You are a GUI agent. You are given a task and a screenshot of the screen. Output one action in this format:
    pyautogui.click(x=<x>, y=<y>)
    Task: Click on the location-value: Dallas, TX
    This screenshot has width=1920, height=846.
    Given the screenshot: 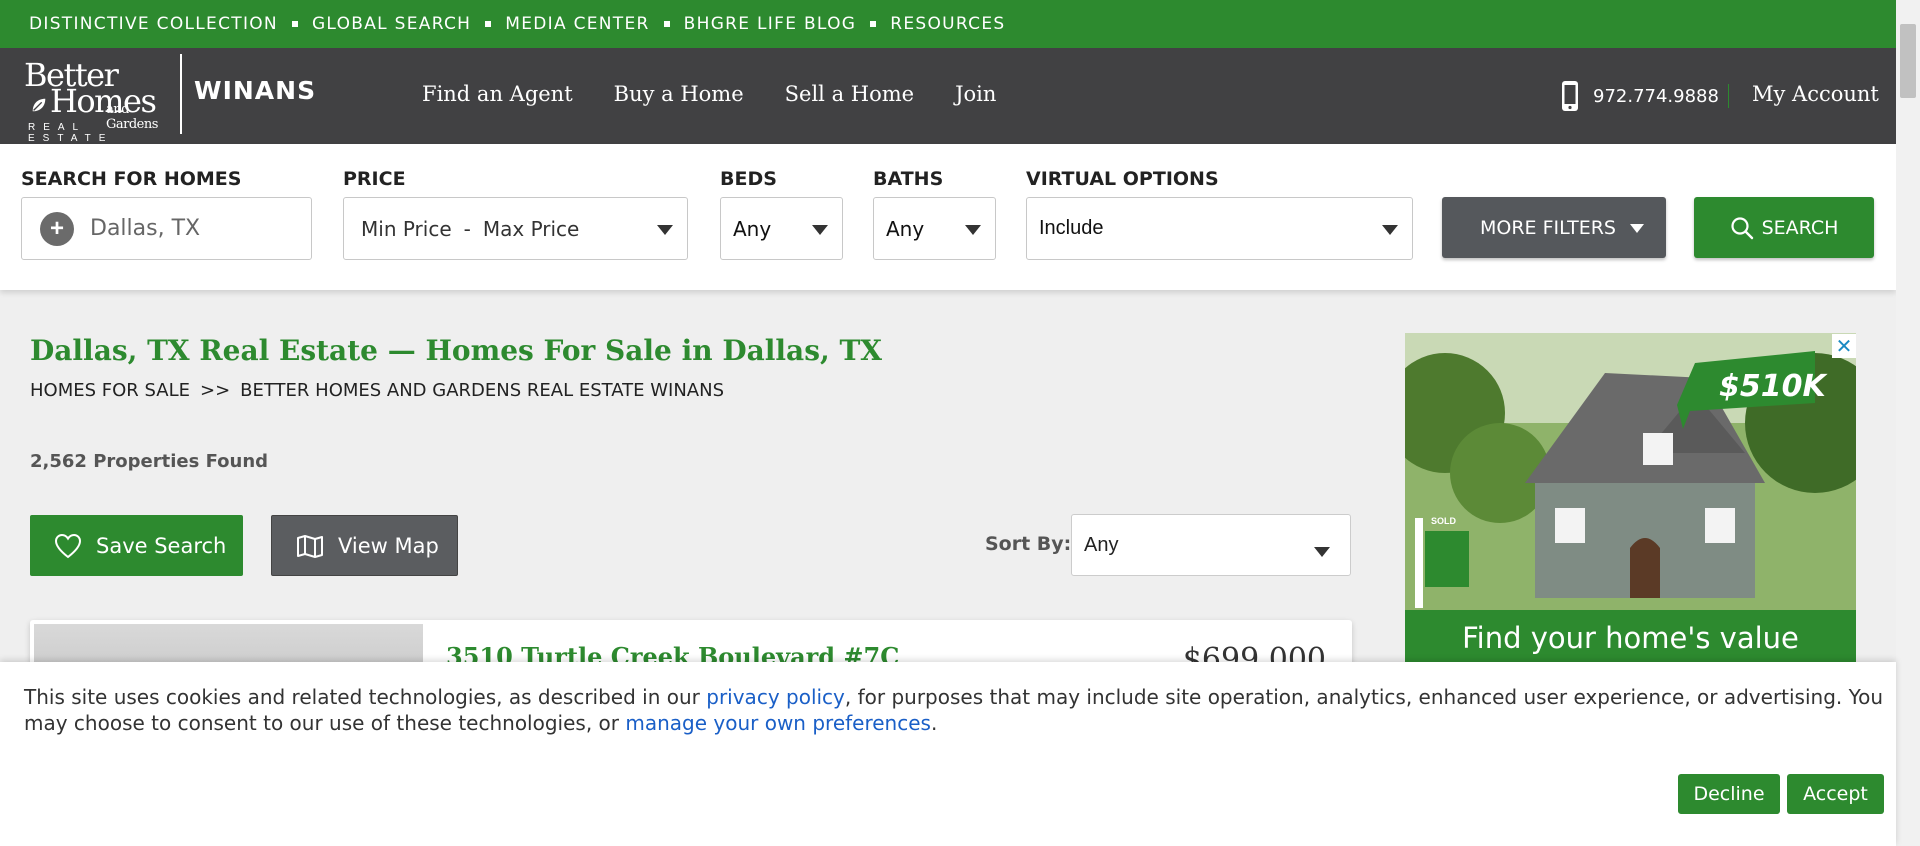 What is the action you would take?
    pyautogui.click(x=145, y=228)
    